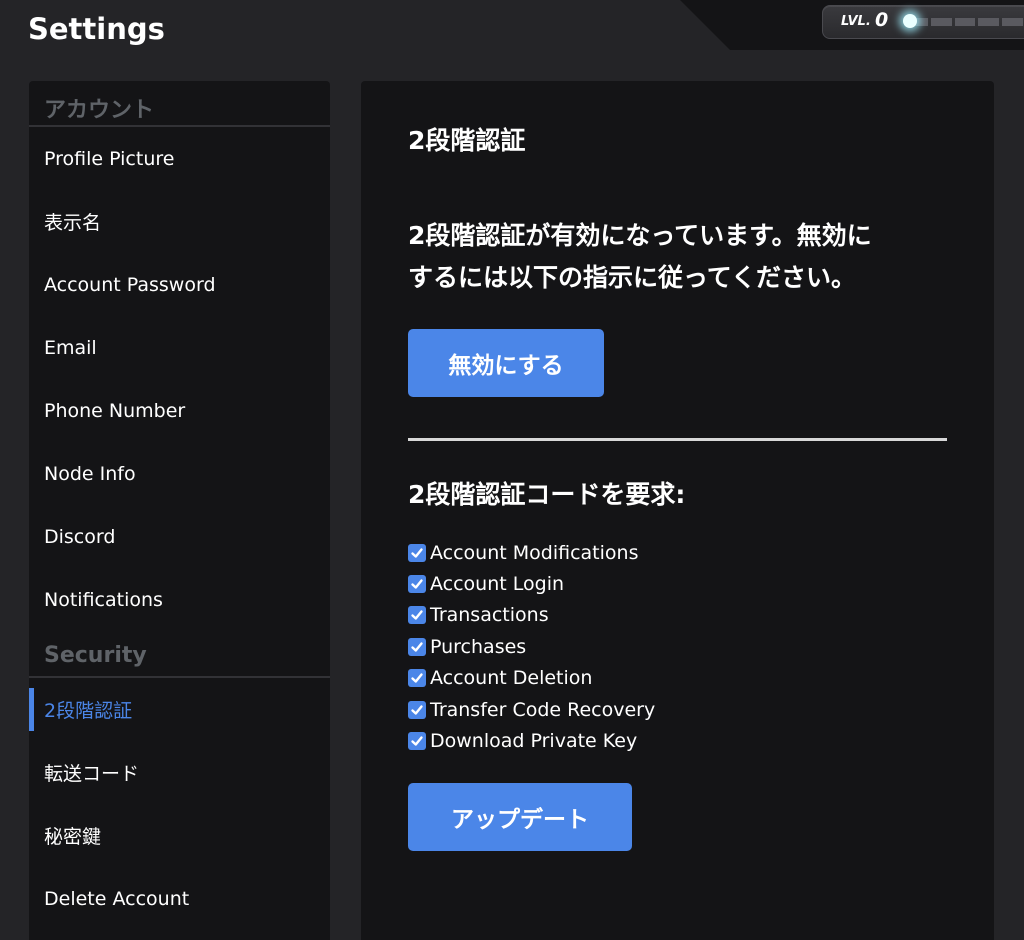 This screenshot has height=940, width=1024. Describe the element at coordinates (543, 709) in the screenshot. I see `option-label: Transfer Code Recovery` at that location.